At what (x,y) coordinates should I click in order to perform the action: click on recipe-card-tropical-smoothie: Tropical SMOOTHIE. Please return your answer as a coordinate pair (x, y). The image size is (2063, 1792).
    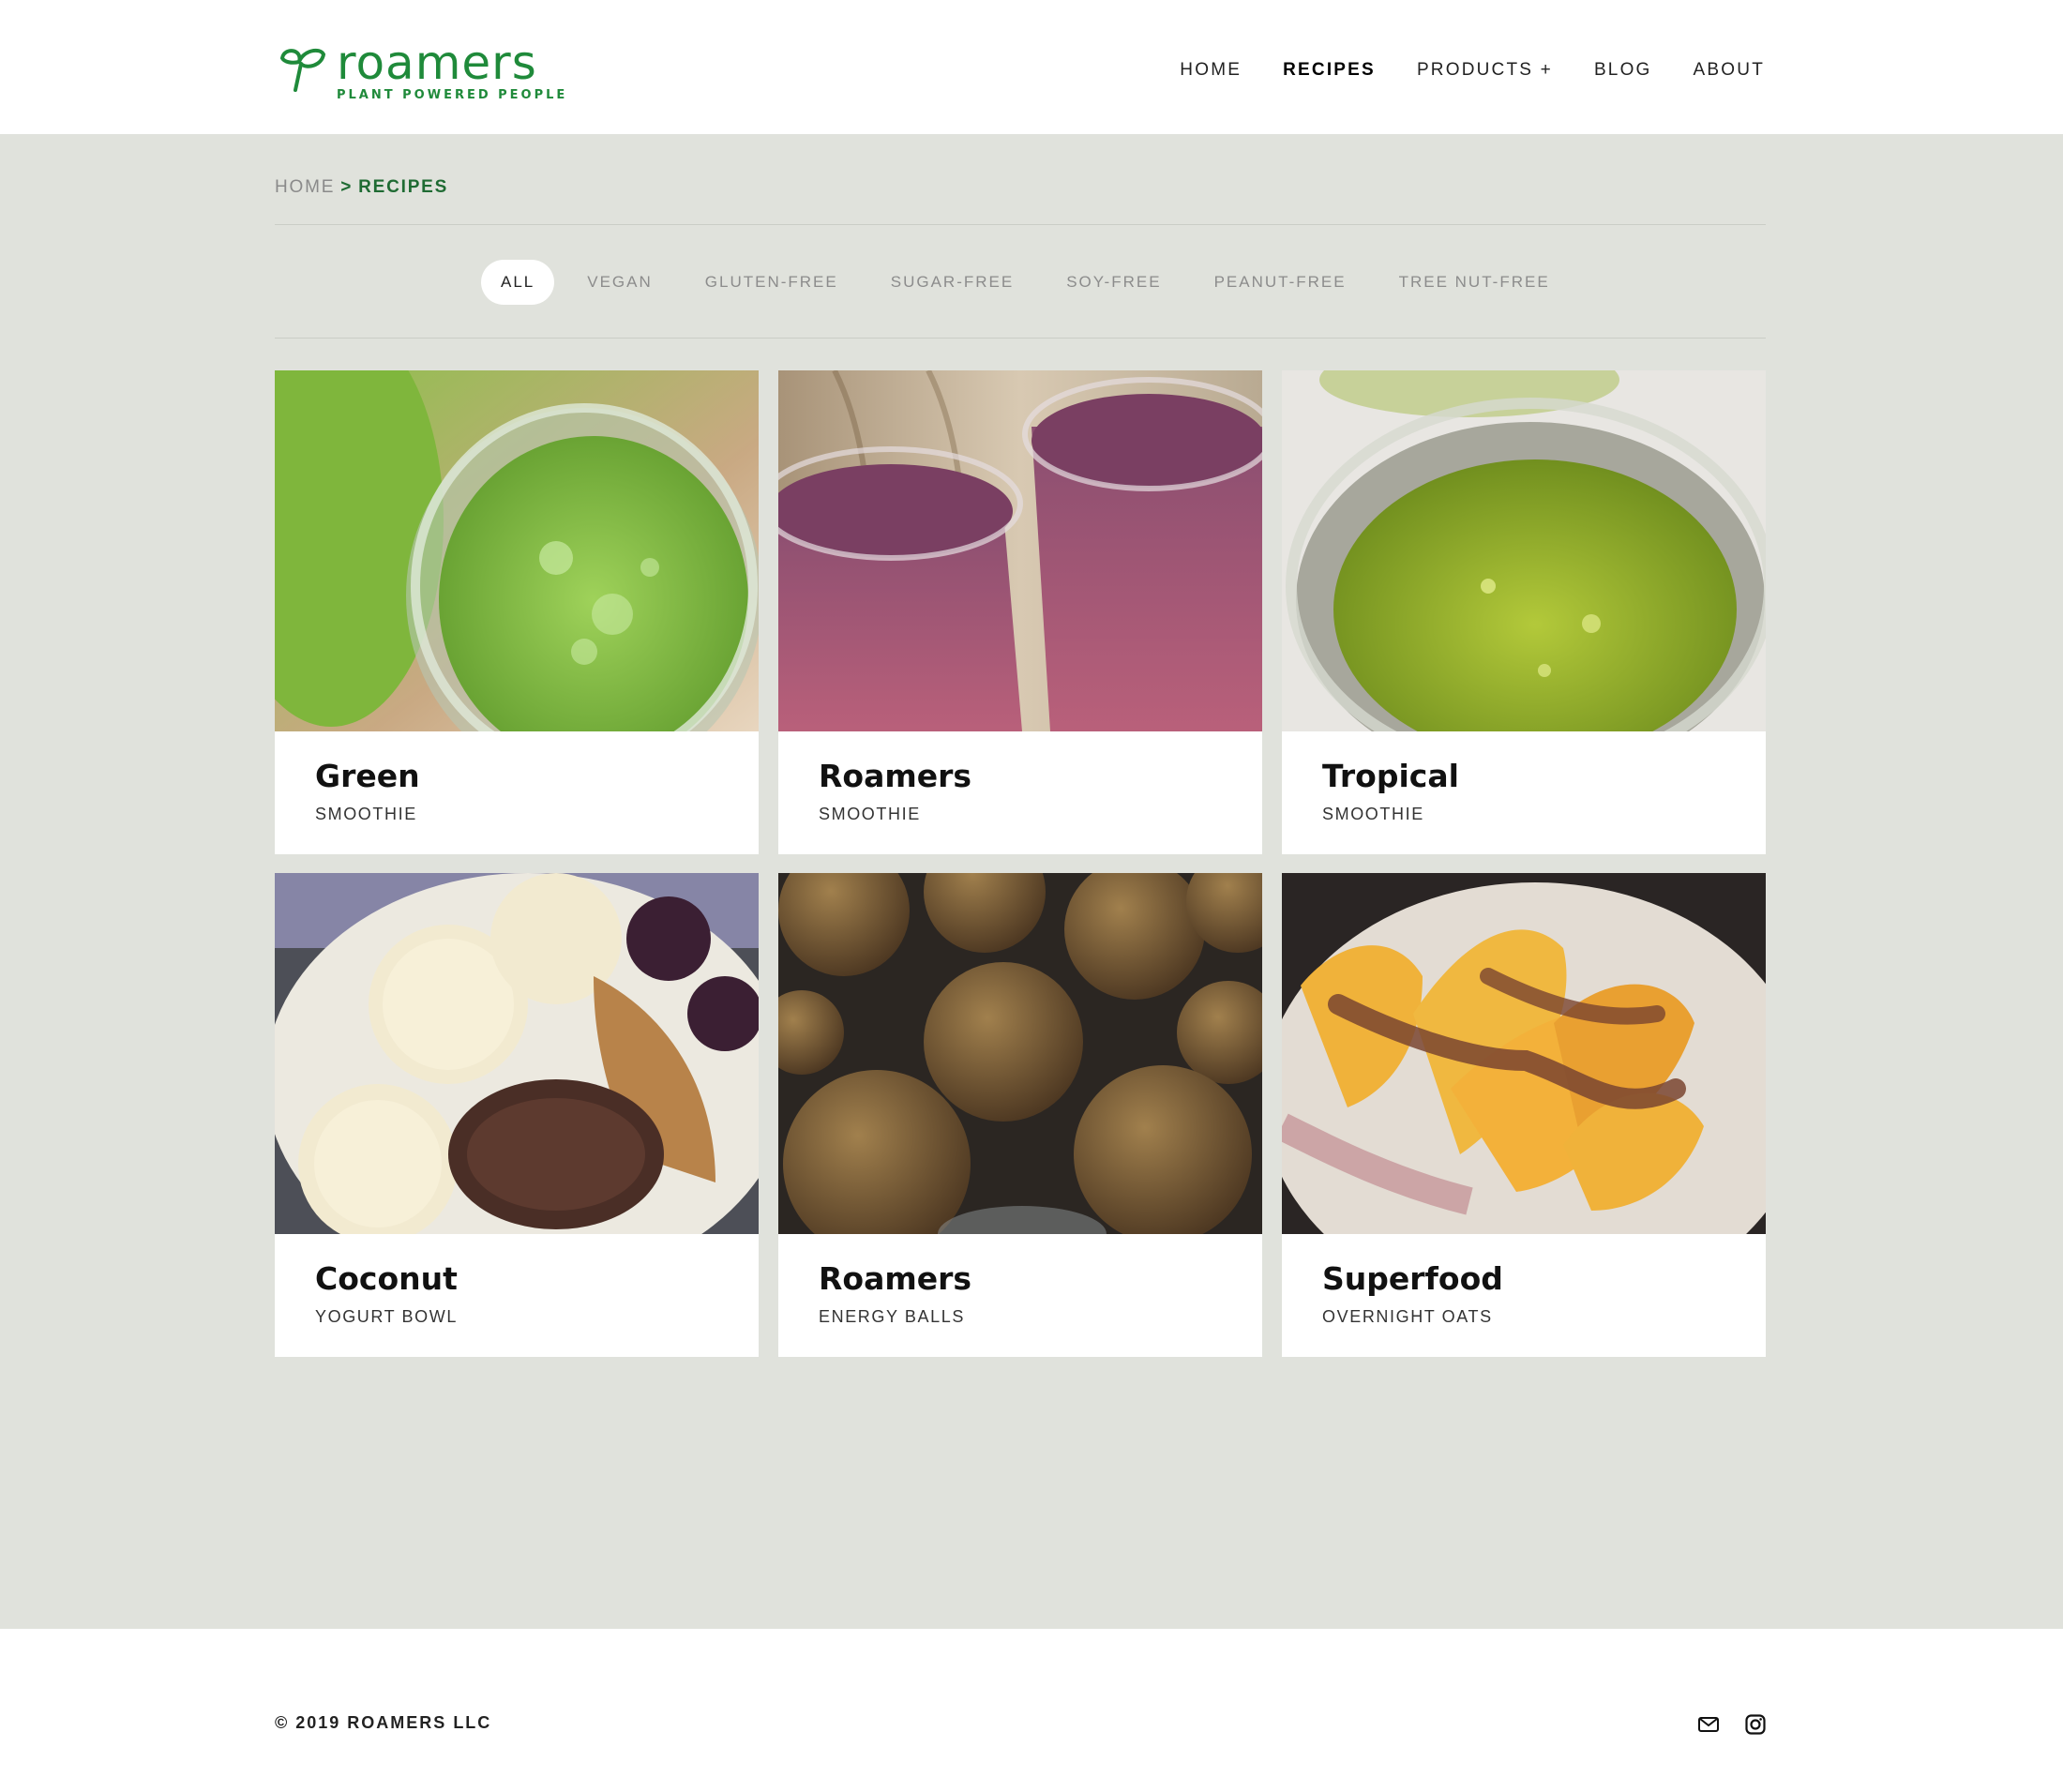
    Looking at the image, I should click on (1524, 612).